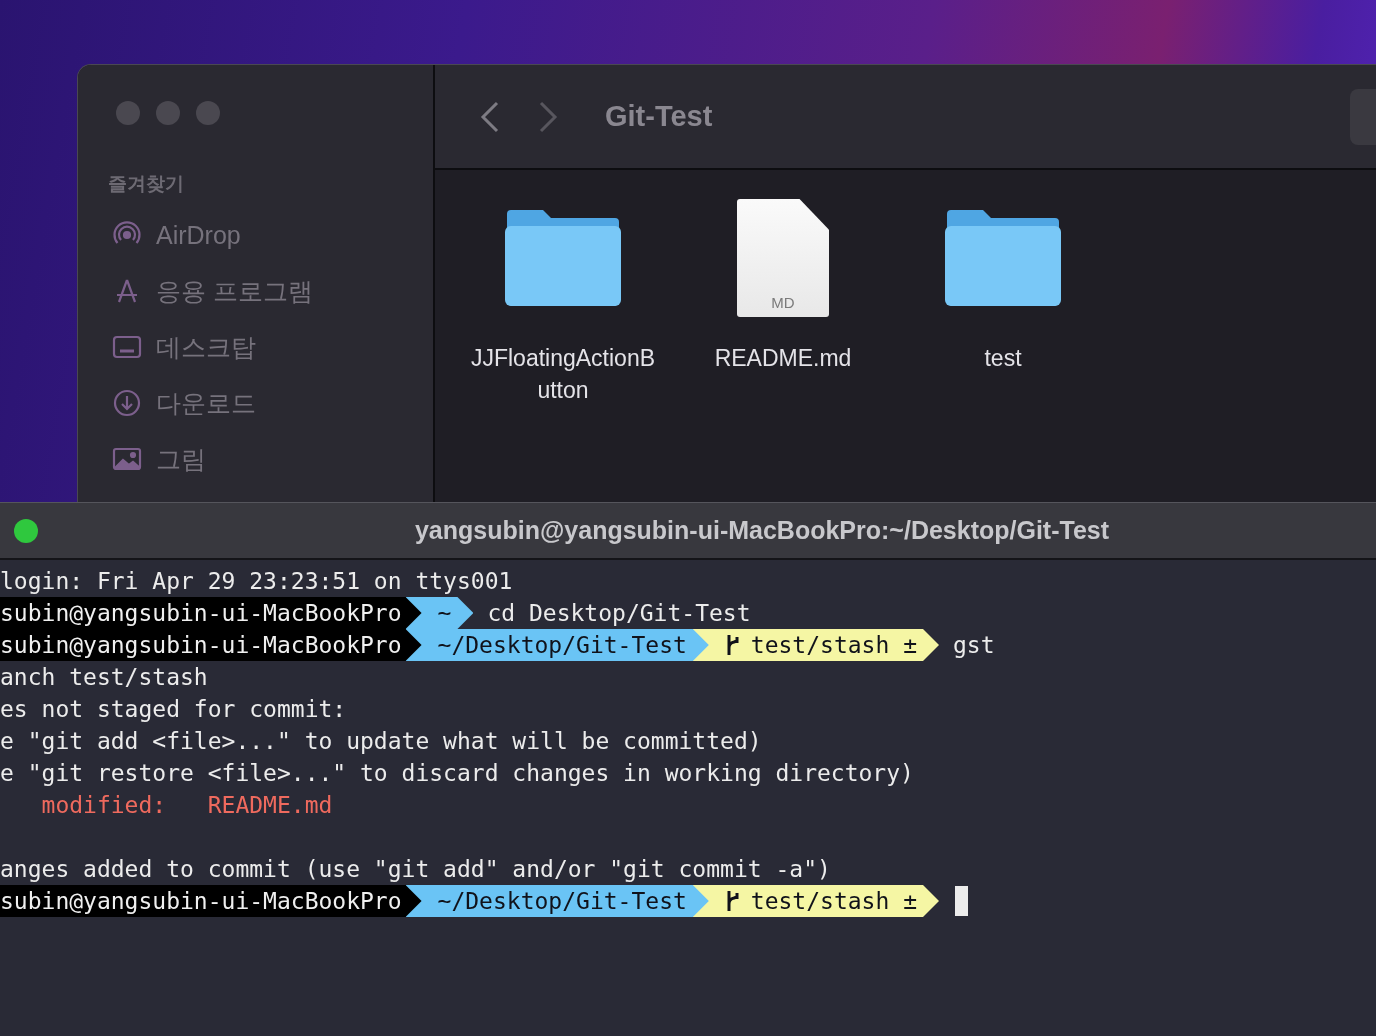 Image resolution: width=1376 pixels, height=1036 pixels. What do you see at coordinates (269, 805) in the screenshot?
I see `modified-file: README.md` at bounding box center [269, 805].